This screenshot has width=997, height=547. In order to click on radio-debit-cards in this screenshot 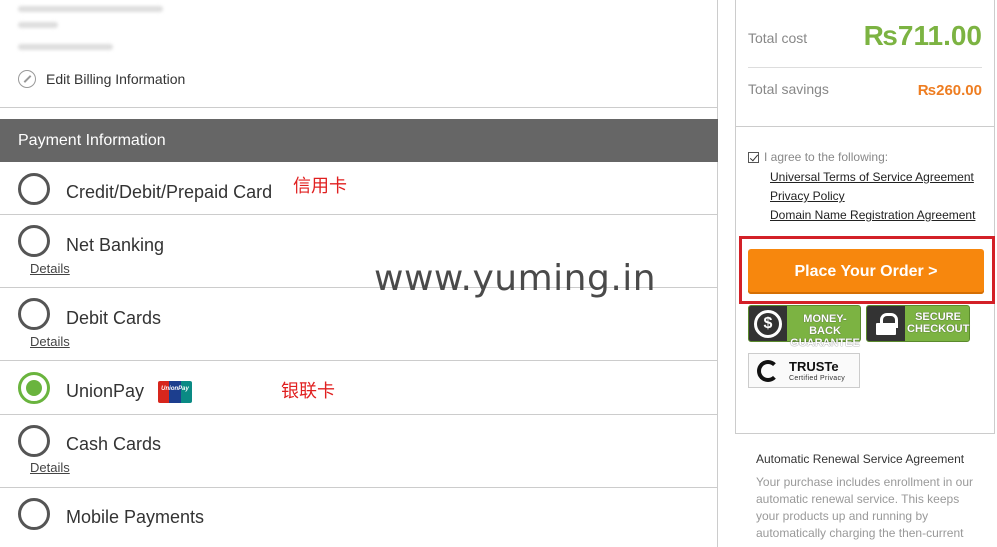, I will do `click(34, 314)`.